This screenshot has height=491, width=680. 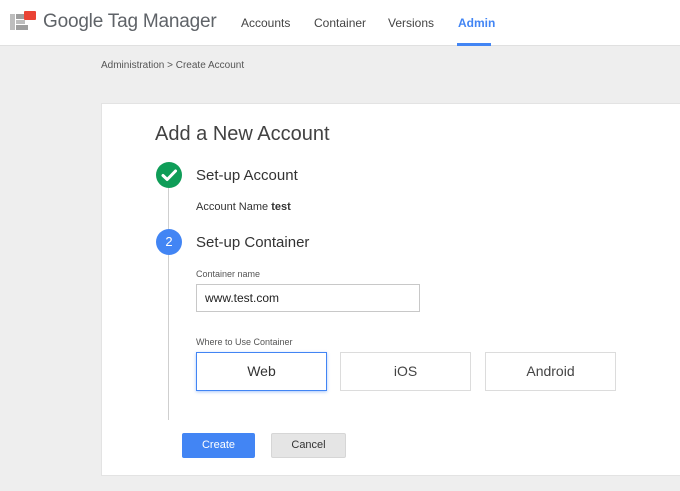 I want to click on cancel-button: Cancel, so click(x=308, y=445).